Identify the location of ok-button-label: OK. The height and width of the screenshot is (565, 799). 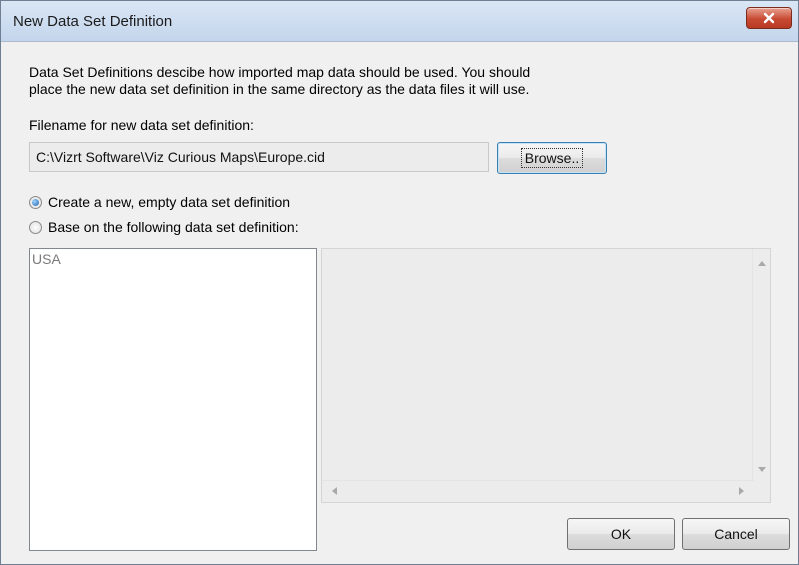
(621, 534).